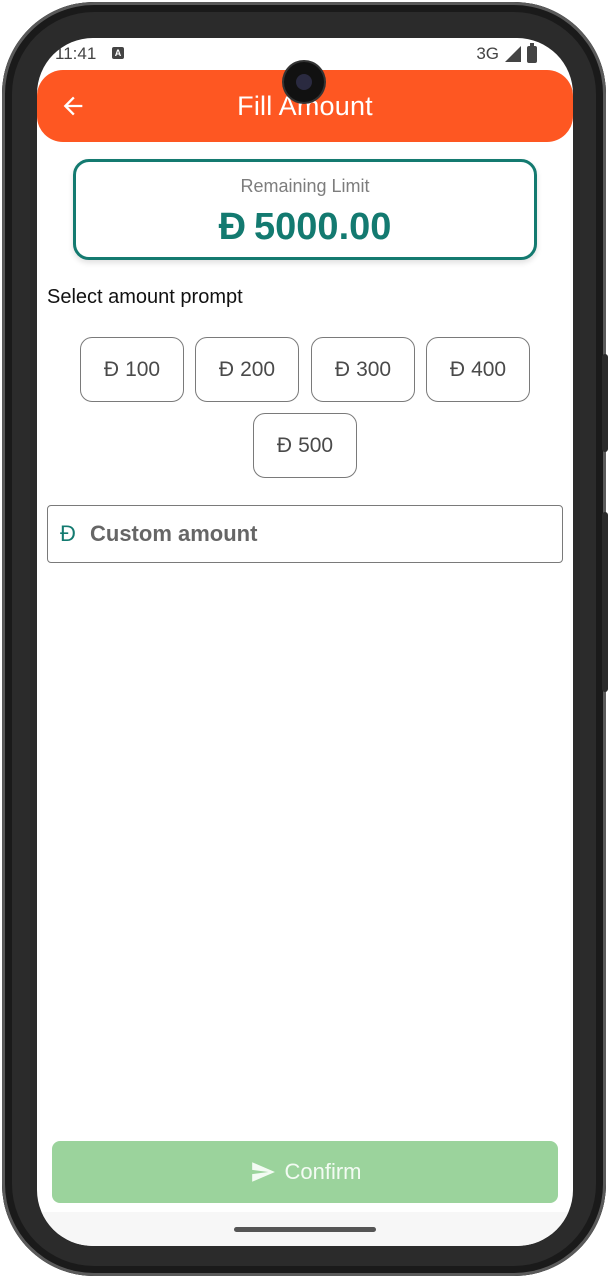  I want to click on amount-chip-500: Ɖ 500, so click(305, 445).